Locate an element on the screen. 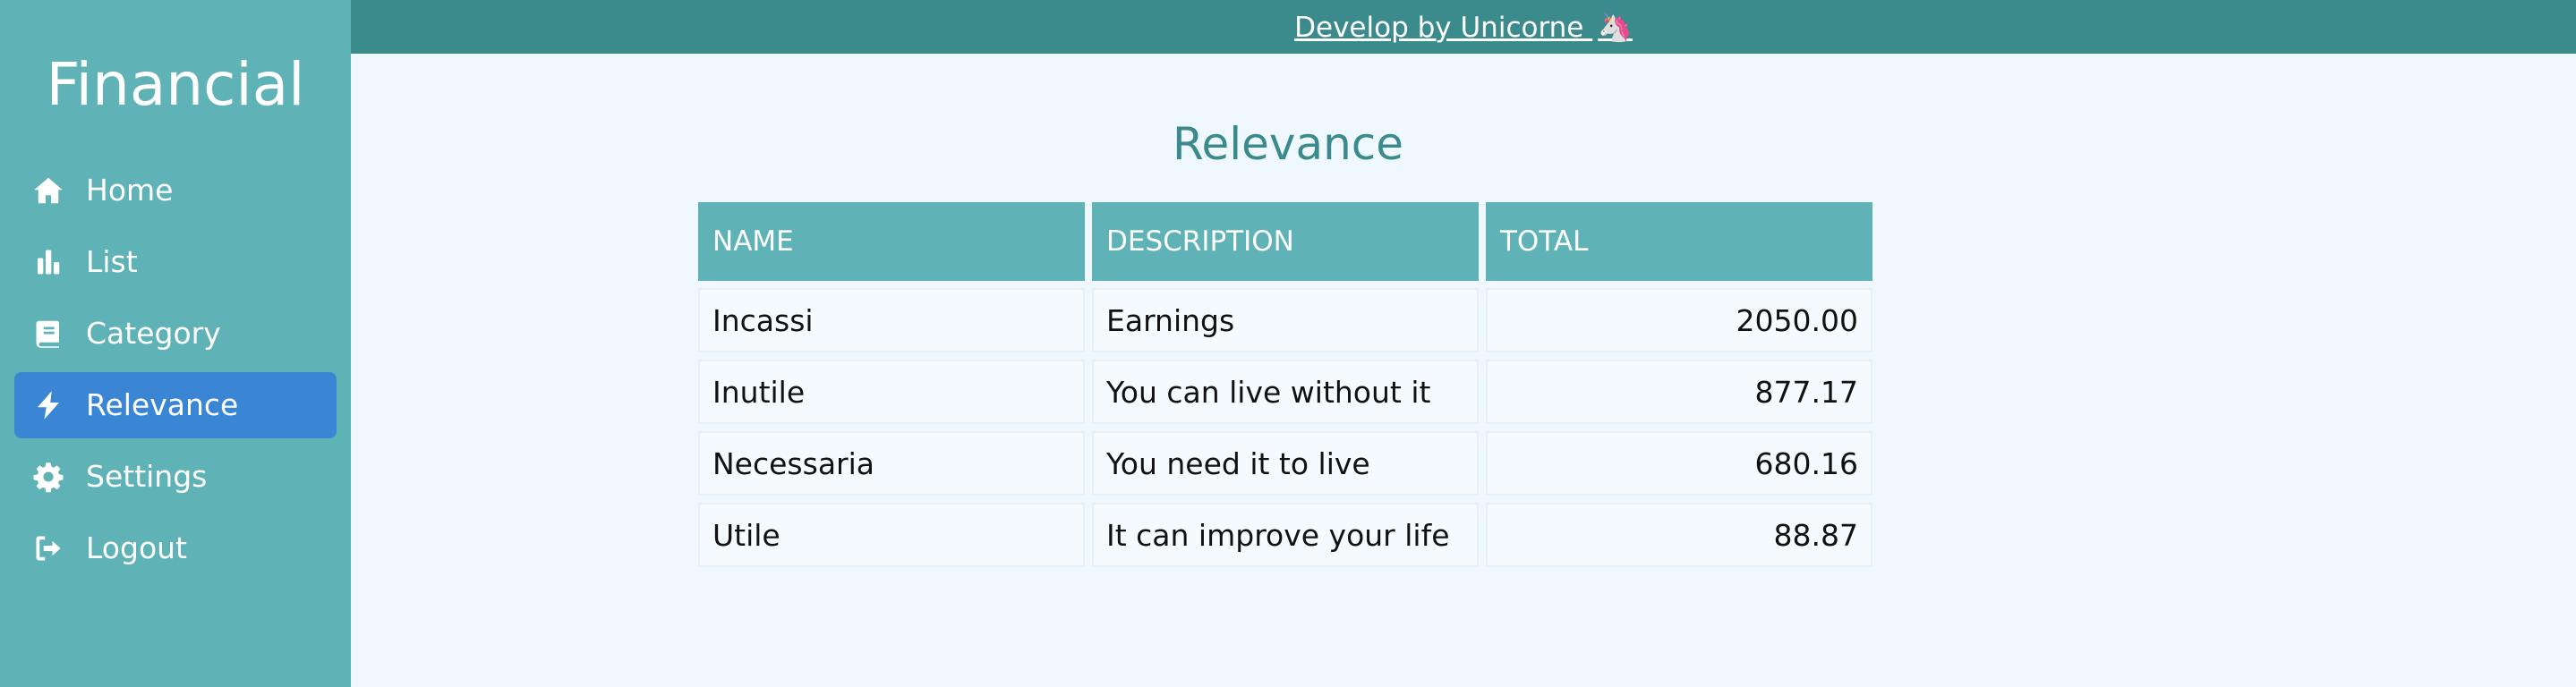  cell-name: Inutile is located at coordinates (891, 392).